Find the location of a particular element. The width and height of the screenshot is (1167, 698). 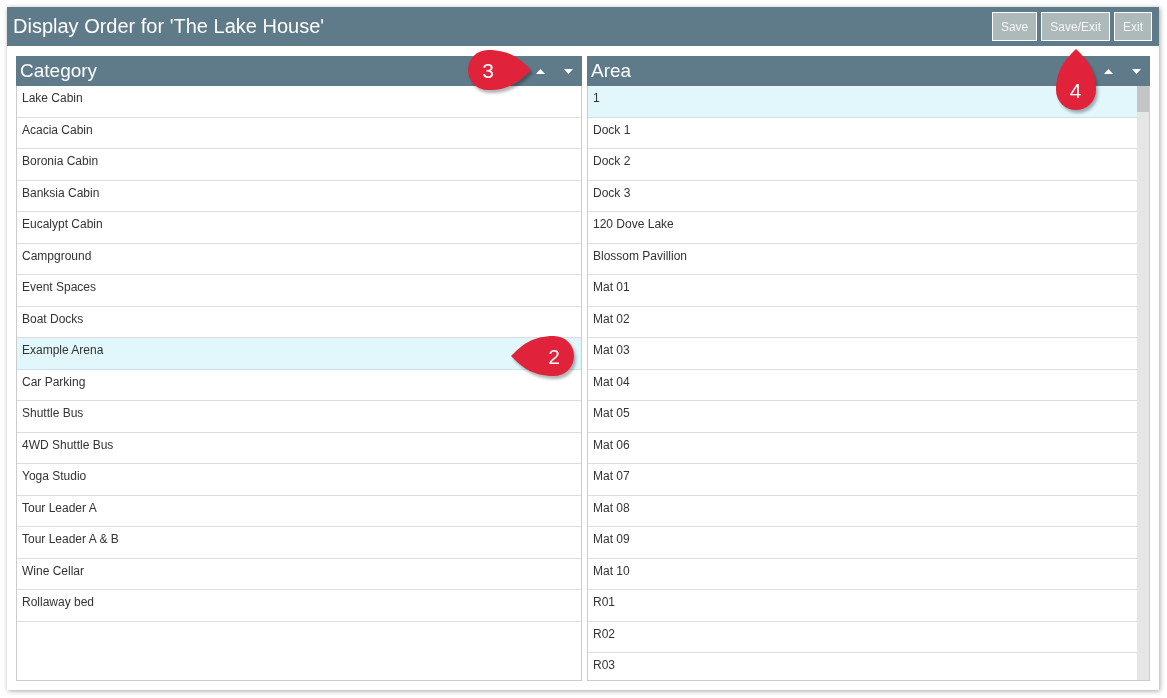

panel-title: Category is located at coordinates (59, 71).